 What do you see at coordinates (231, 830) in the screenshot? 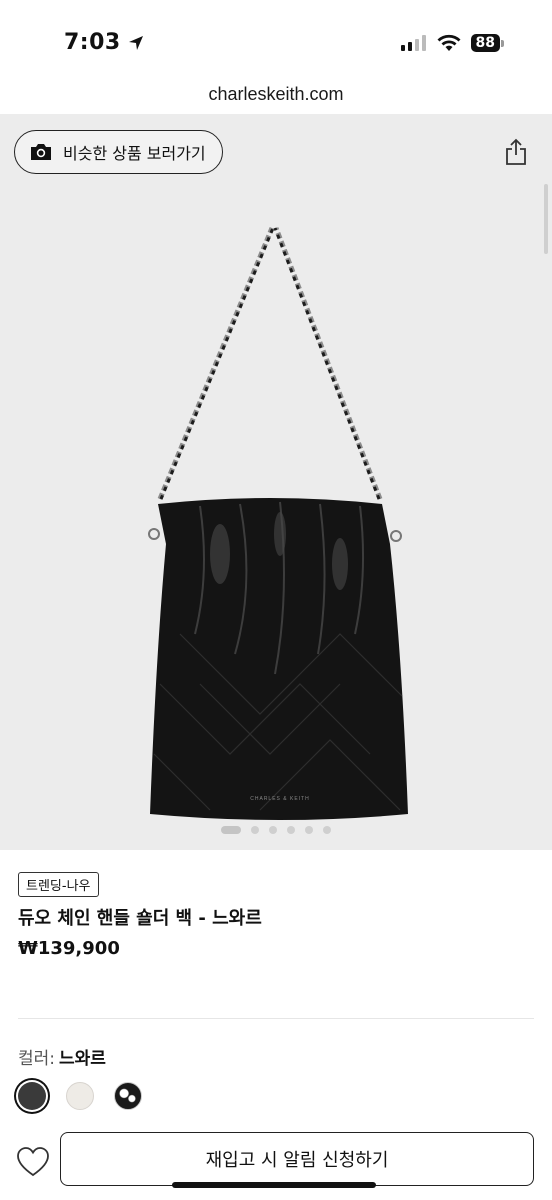
I see `carousel-dot-active` at bounding box center [231, 830].